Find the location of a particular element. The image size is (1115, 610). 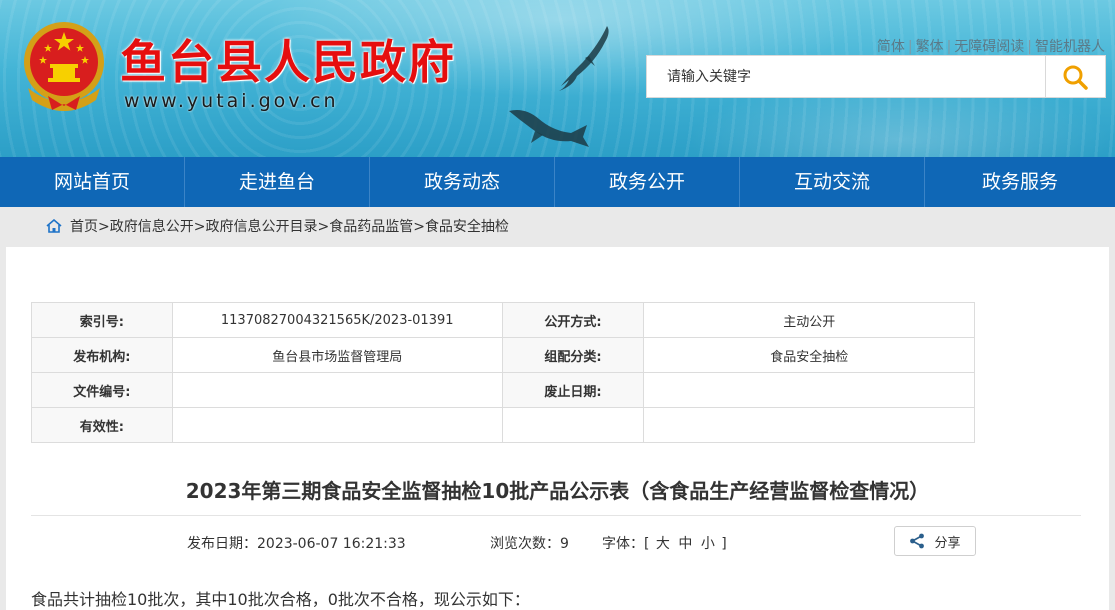

share-button: 分享 is located at coordinates (935, 541).